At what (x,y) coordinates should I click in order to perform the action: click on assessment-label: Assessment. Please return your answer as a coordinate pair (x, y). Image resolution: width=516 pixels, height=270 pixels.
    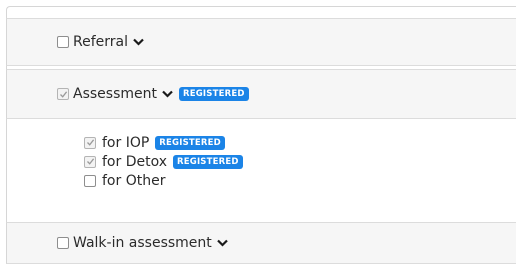
    Looking at the image, I should click on (115, 94).